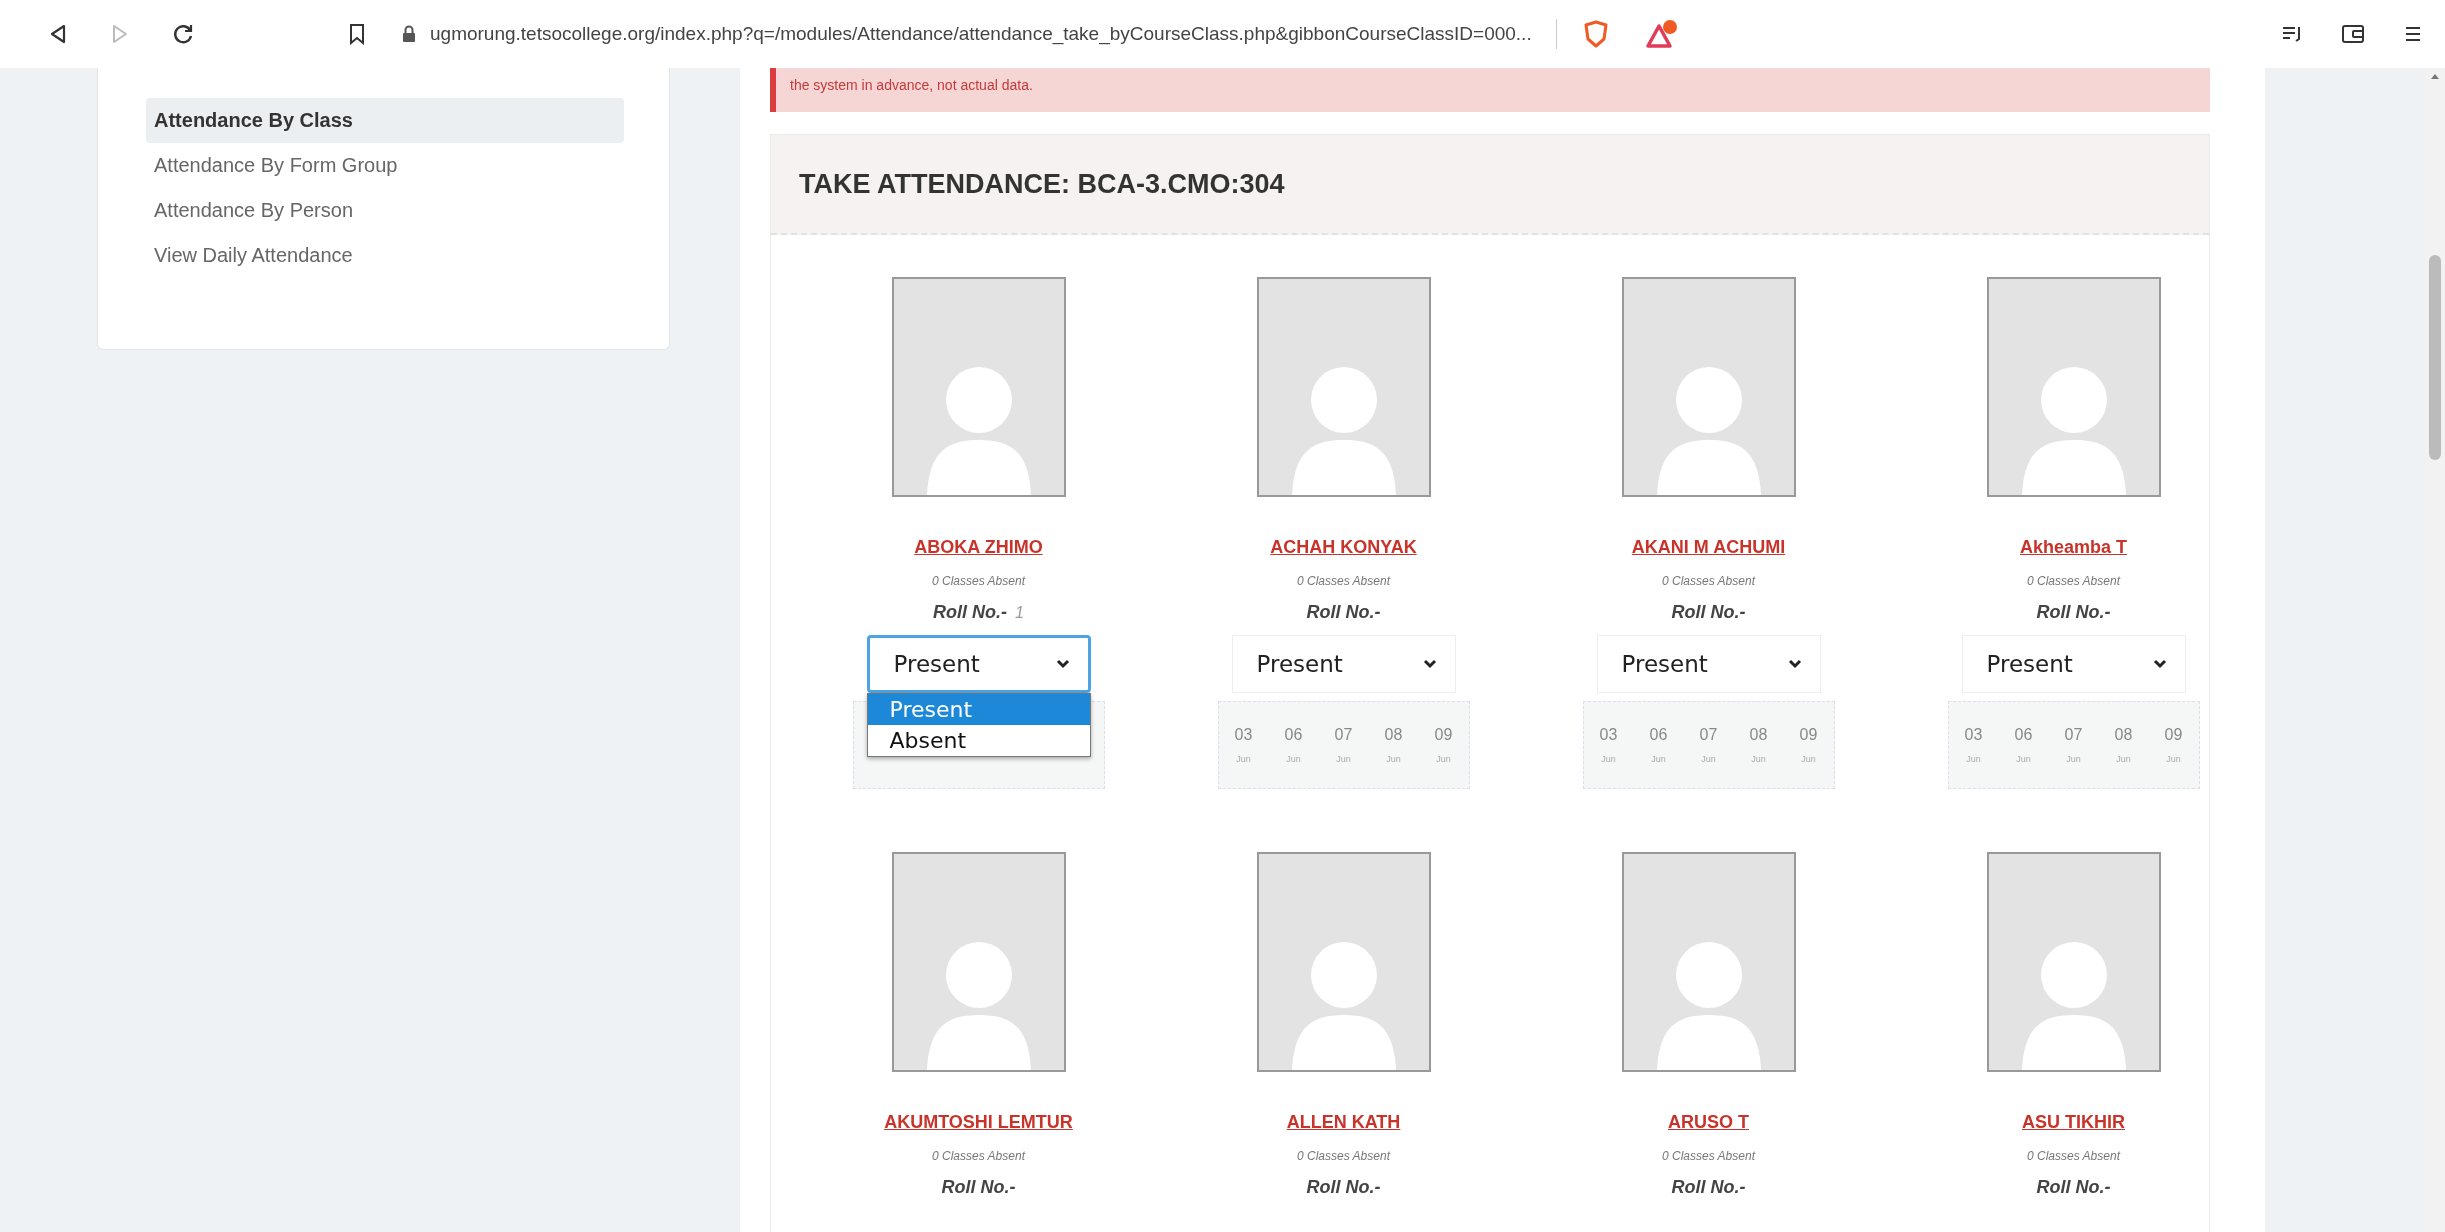 This screenshot has width=2445, height=1232. What do you see at coordinates (385, 210) in the screenshot?
I see `sidebar-item: Attendance By Person` at bounding box center [385, 210].